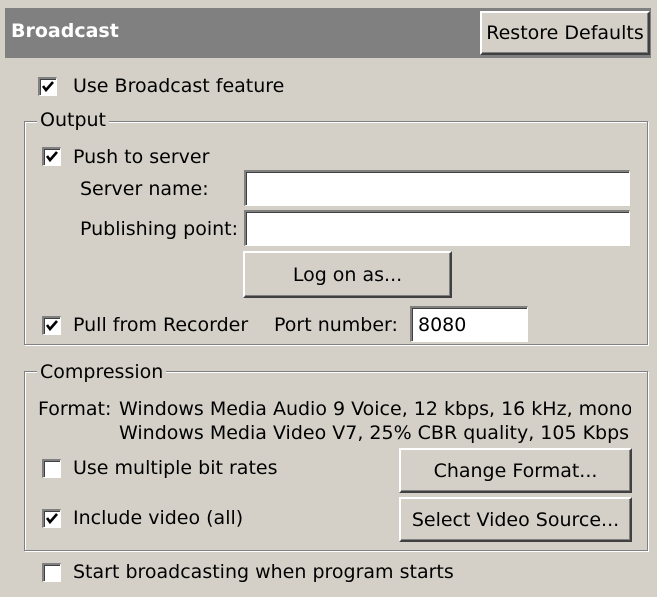 The width and height of the screenshot is (657, 597). I want to click on pull-from-recorder-label: Pull from Recorder, so click(161, 325).